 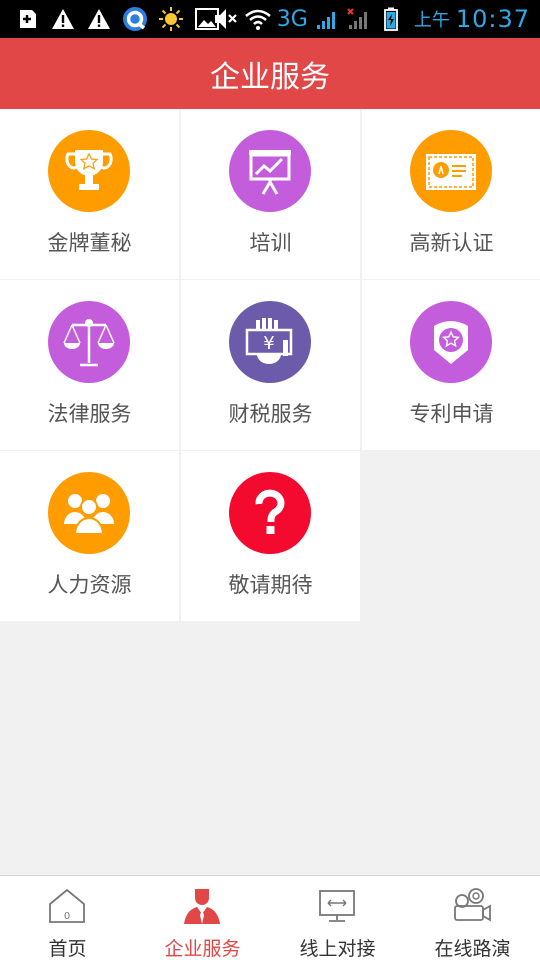 What do you see at coordinates (371, 19) in the screenshot?
I see `status-bar-system: 3G 上午 10:37` at bounding box center [371, 19].